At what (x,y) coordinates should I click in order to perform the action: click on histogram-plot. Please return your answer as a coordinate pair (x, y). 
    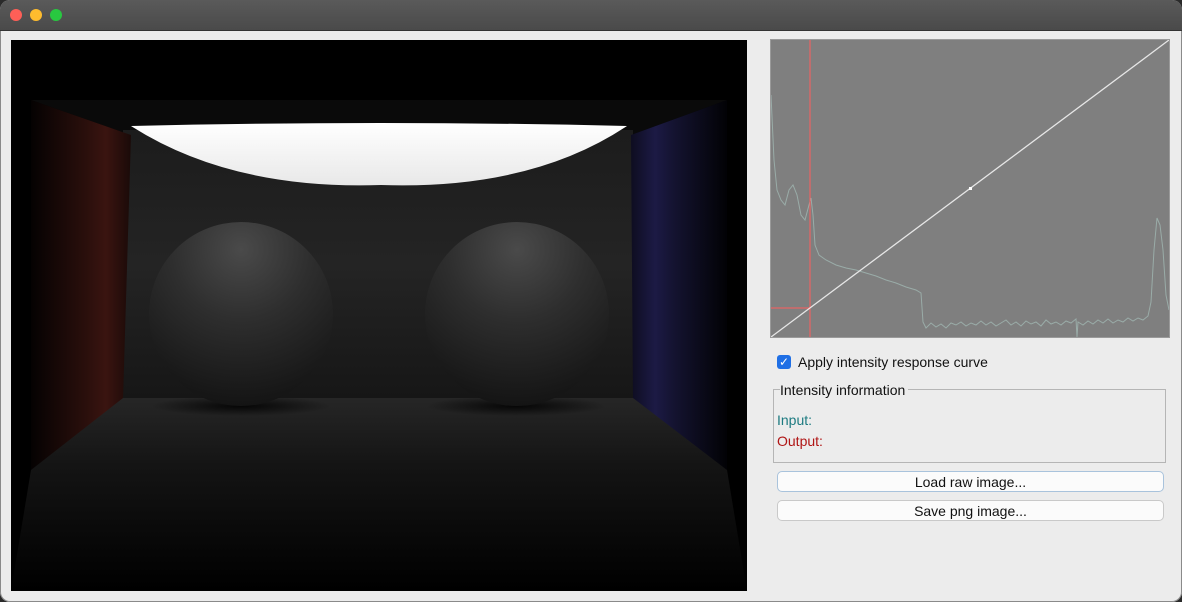
    Looking at the image, I should click on (970, 215).